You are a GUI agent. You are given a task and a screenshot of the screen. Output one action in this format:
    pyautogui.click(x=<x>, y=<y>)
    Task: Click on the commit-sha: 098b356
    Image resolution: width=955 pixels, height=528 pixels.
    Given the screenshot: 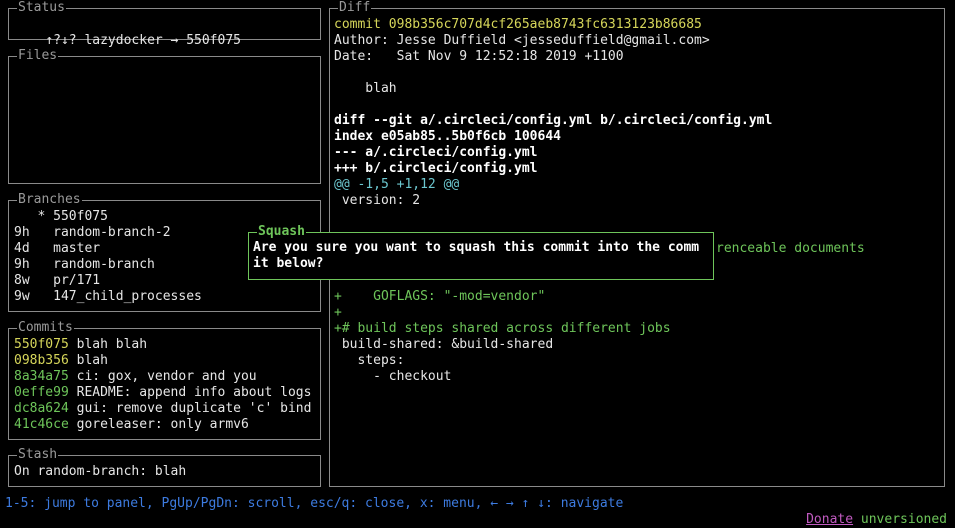 What is the action you would take?
    pyautogui.click(x=41, y=360)
    